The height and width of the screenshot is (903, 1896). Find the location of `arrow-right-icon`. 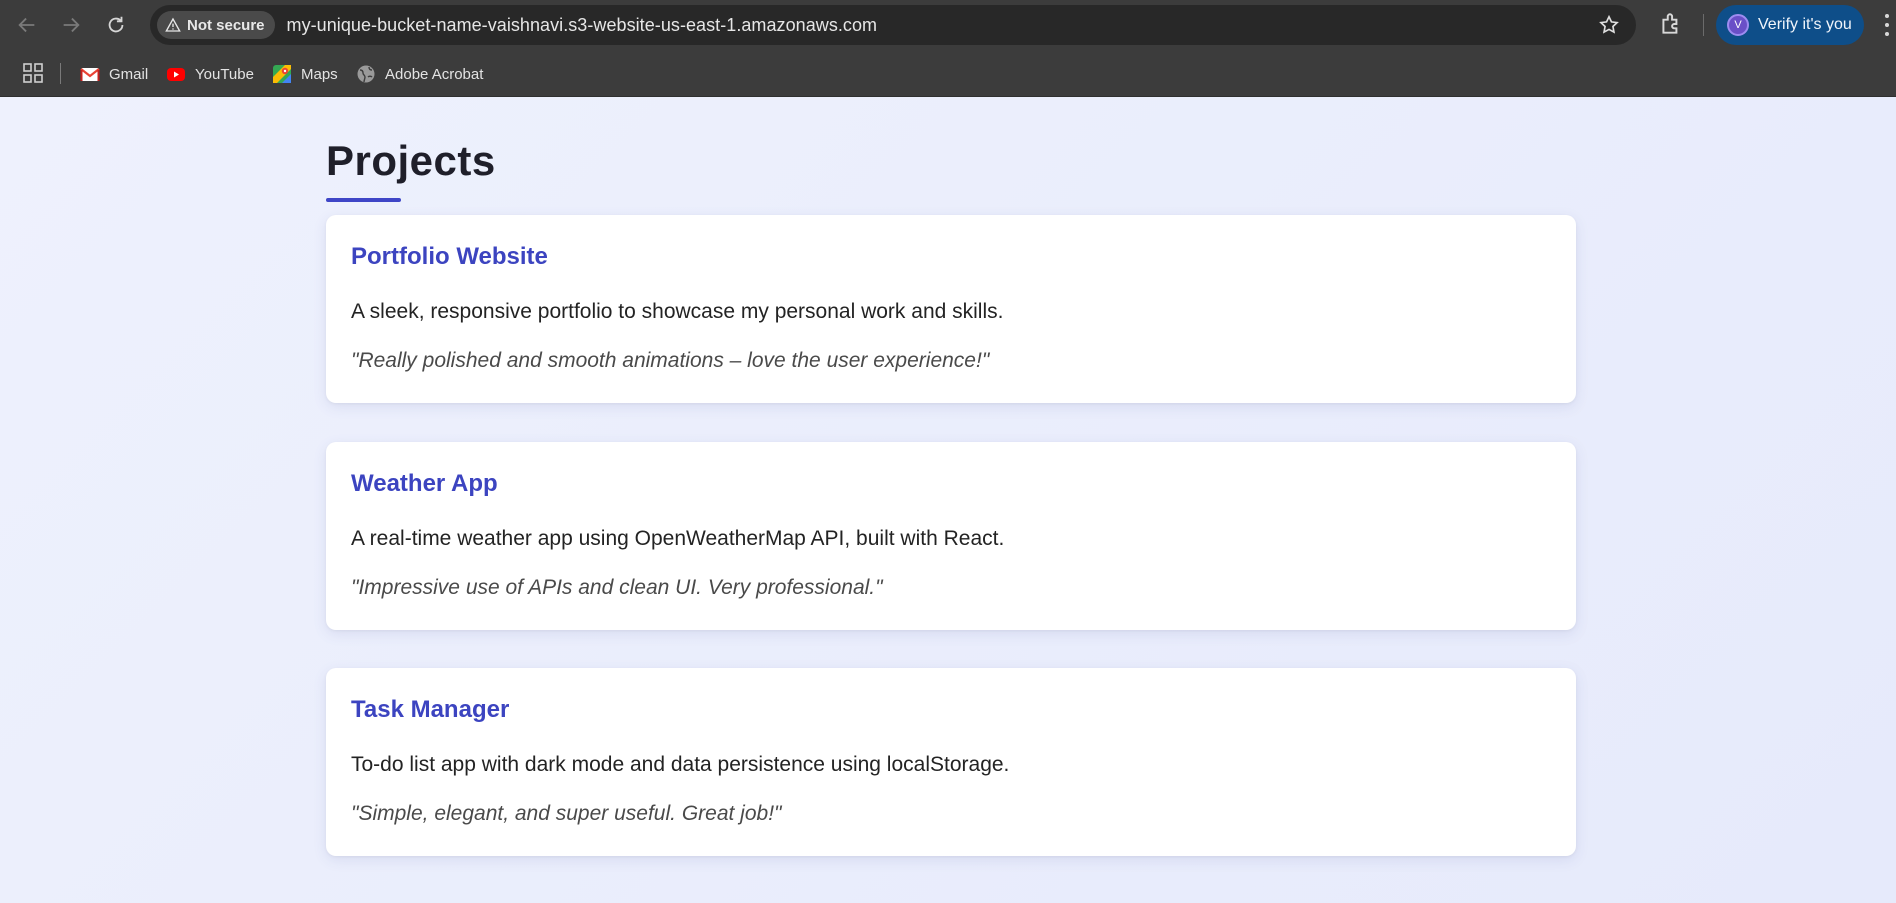

arrow-right-icon is located at coordinates (71, 25).